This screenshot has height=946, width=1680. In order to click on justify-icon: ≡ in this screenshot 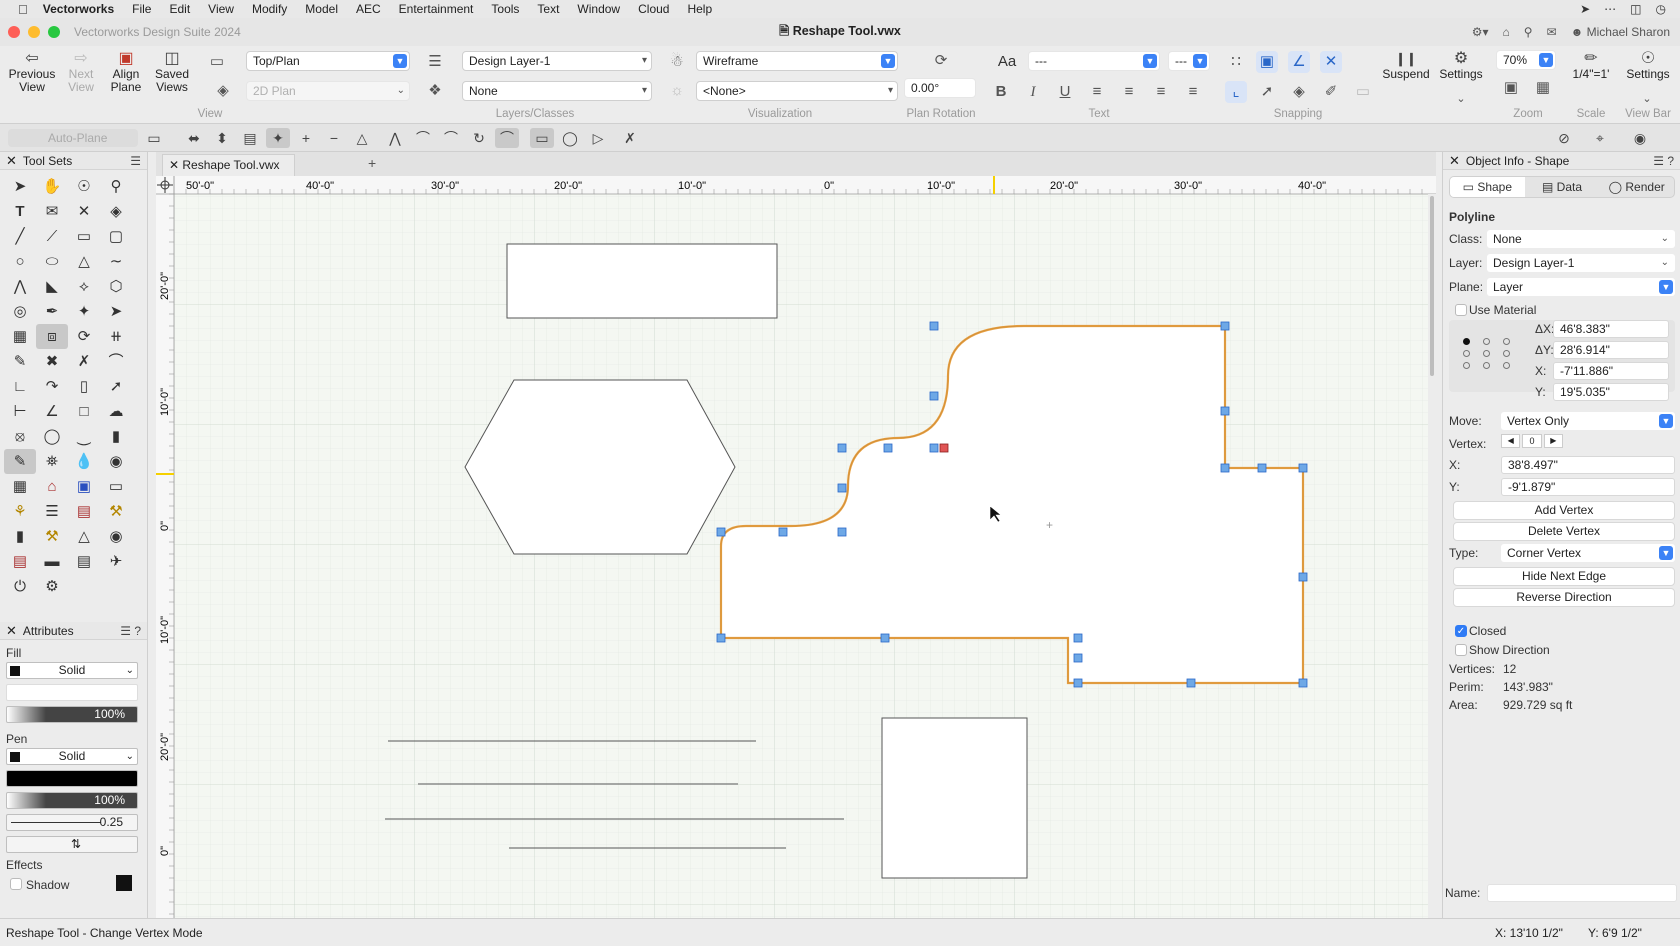, I will do `click(1193, 92)`.